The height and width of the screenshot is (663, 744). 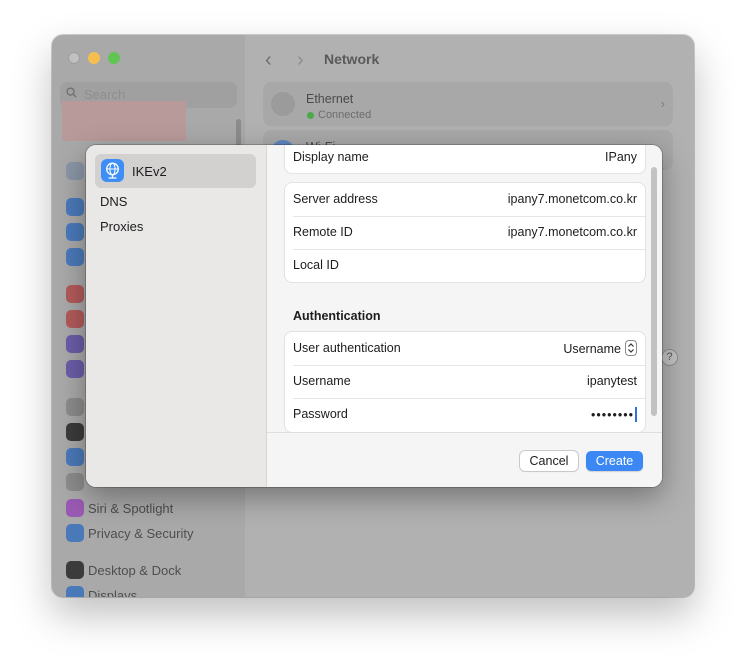 I want to click on sidebar-item-desktop-dock: Desktop & Dock, so click(x=134, y=570).